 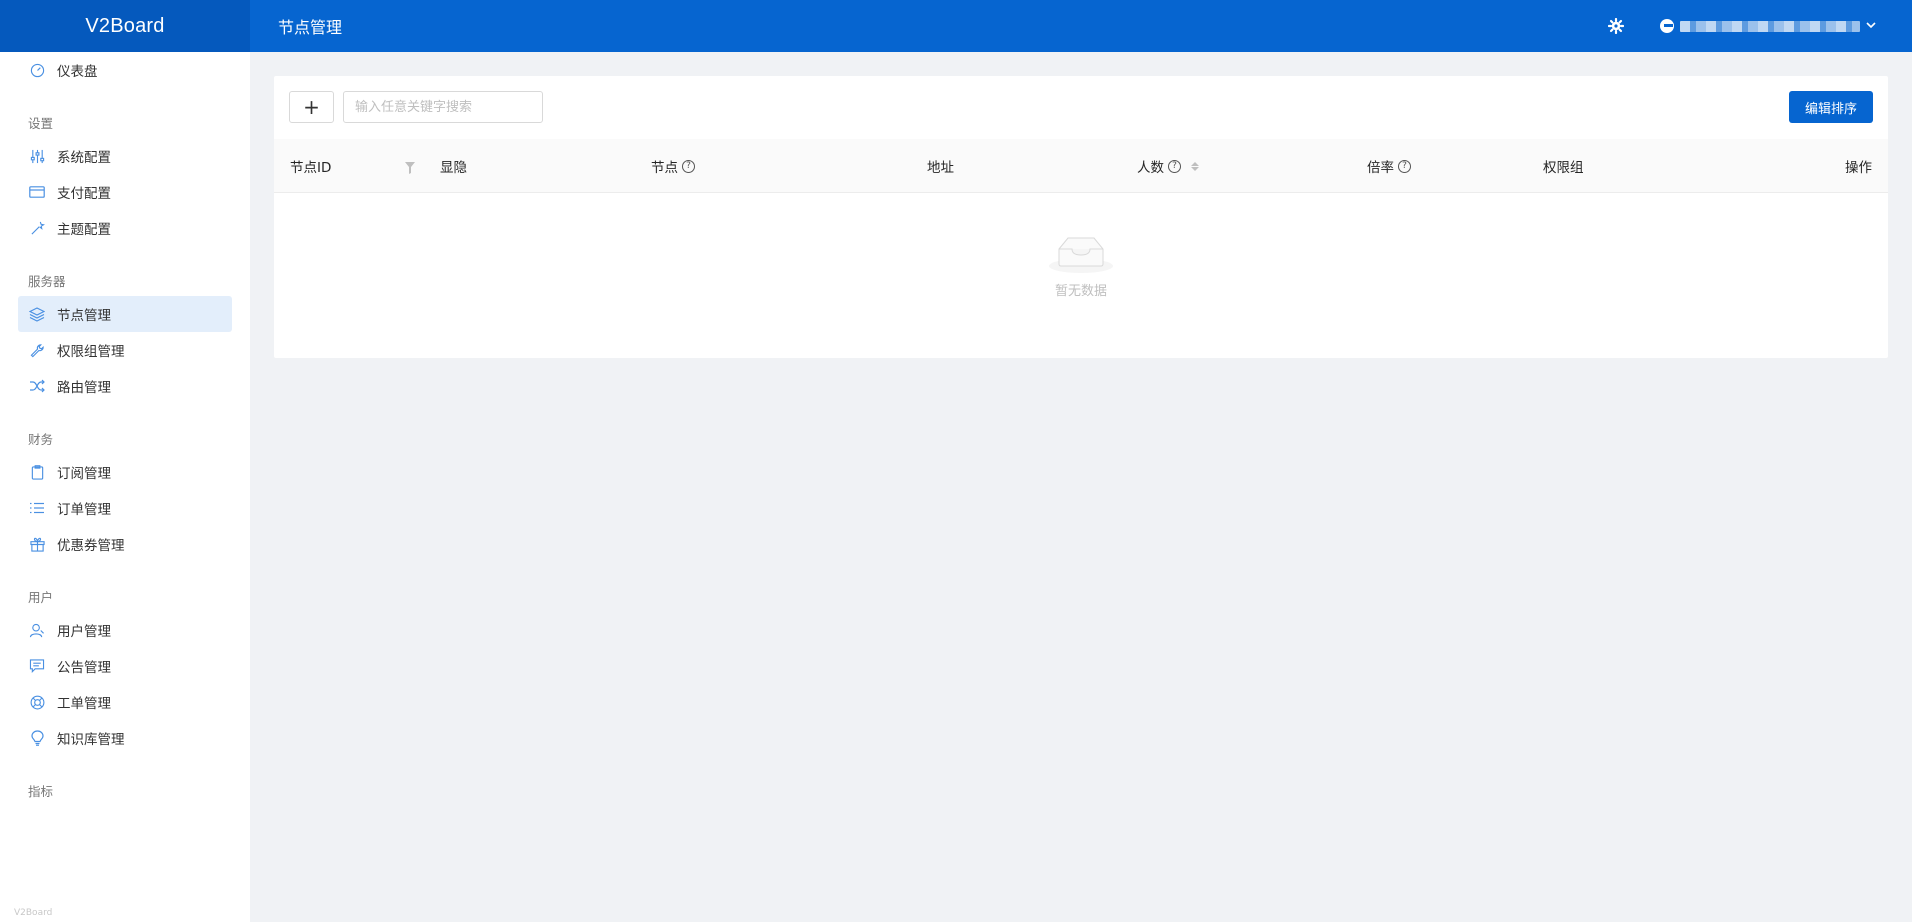 I want to click on sidebar-item-label: 知识库管理, so click(x=91, y=740).